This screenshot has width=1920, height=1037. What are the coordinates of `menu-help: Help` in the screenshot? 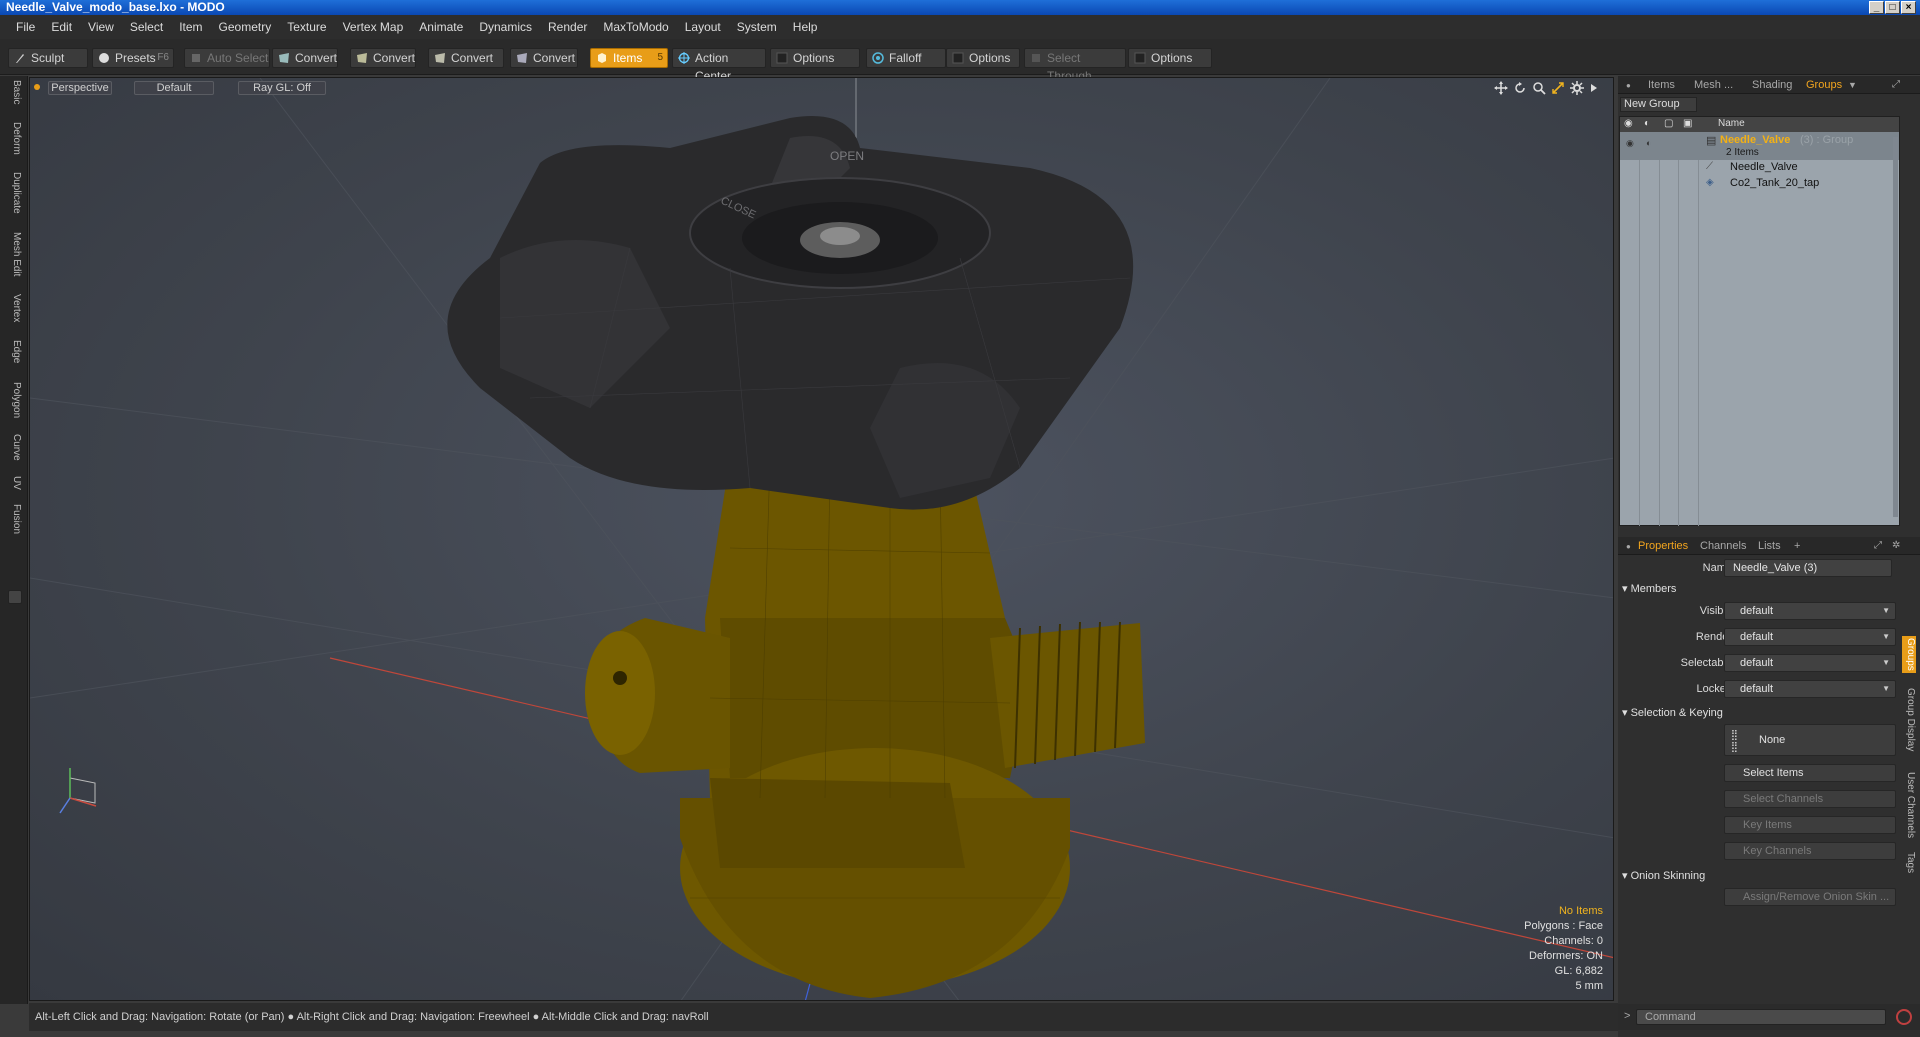 It's located at (805, 27).